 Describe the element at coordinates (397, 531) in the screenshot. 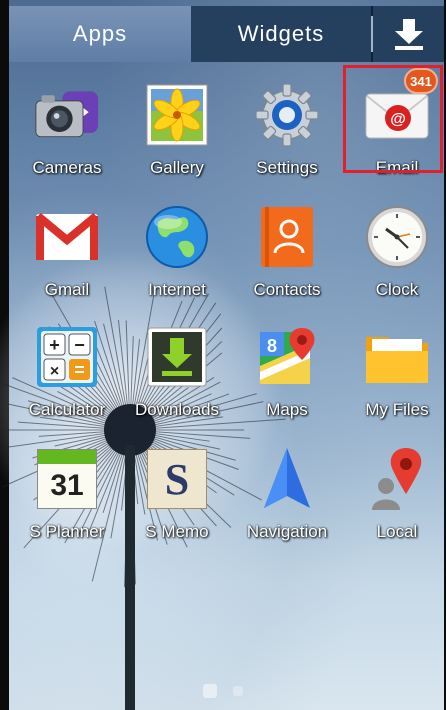

I see `app-label: Local` at that location.